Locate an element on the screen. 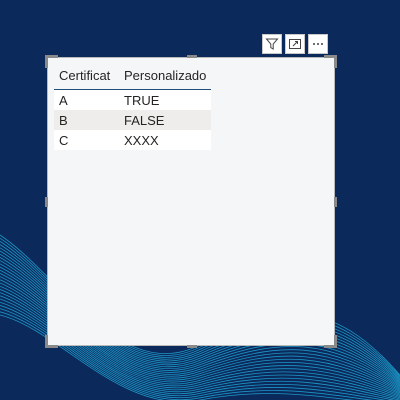  focus-mode-icon is located at coordinates (295, 44).